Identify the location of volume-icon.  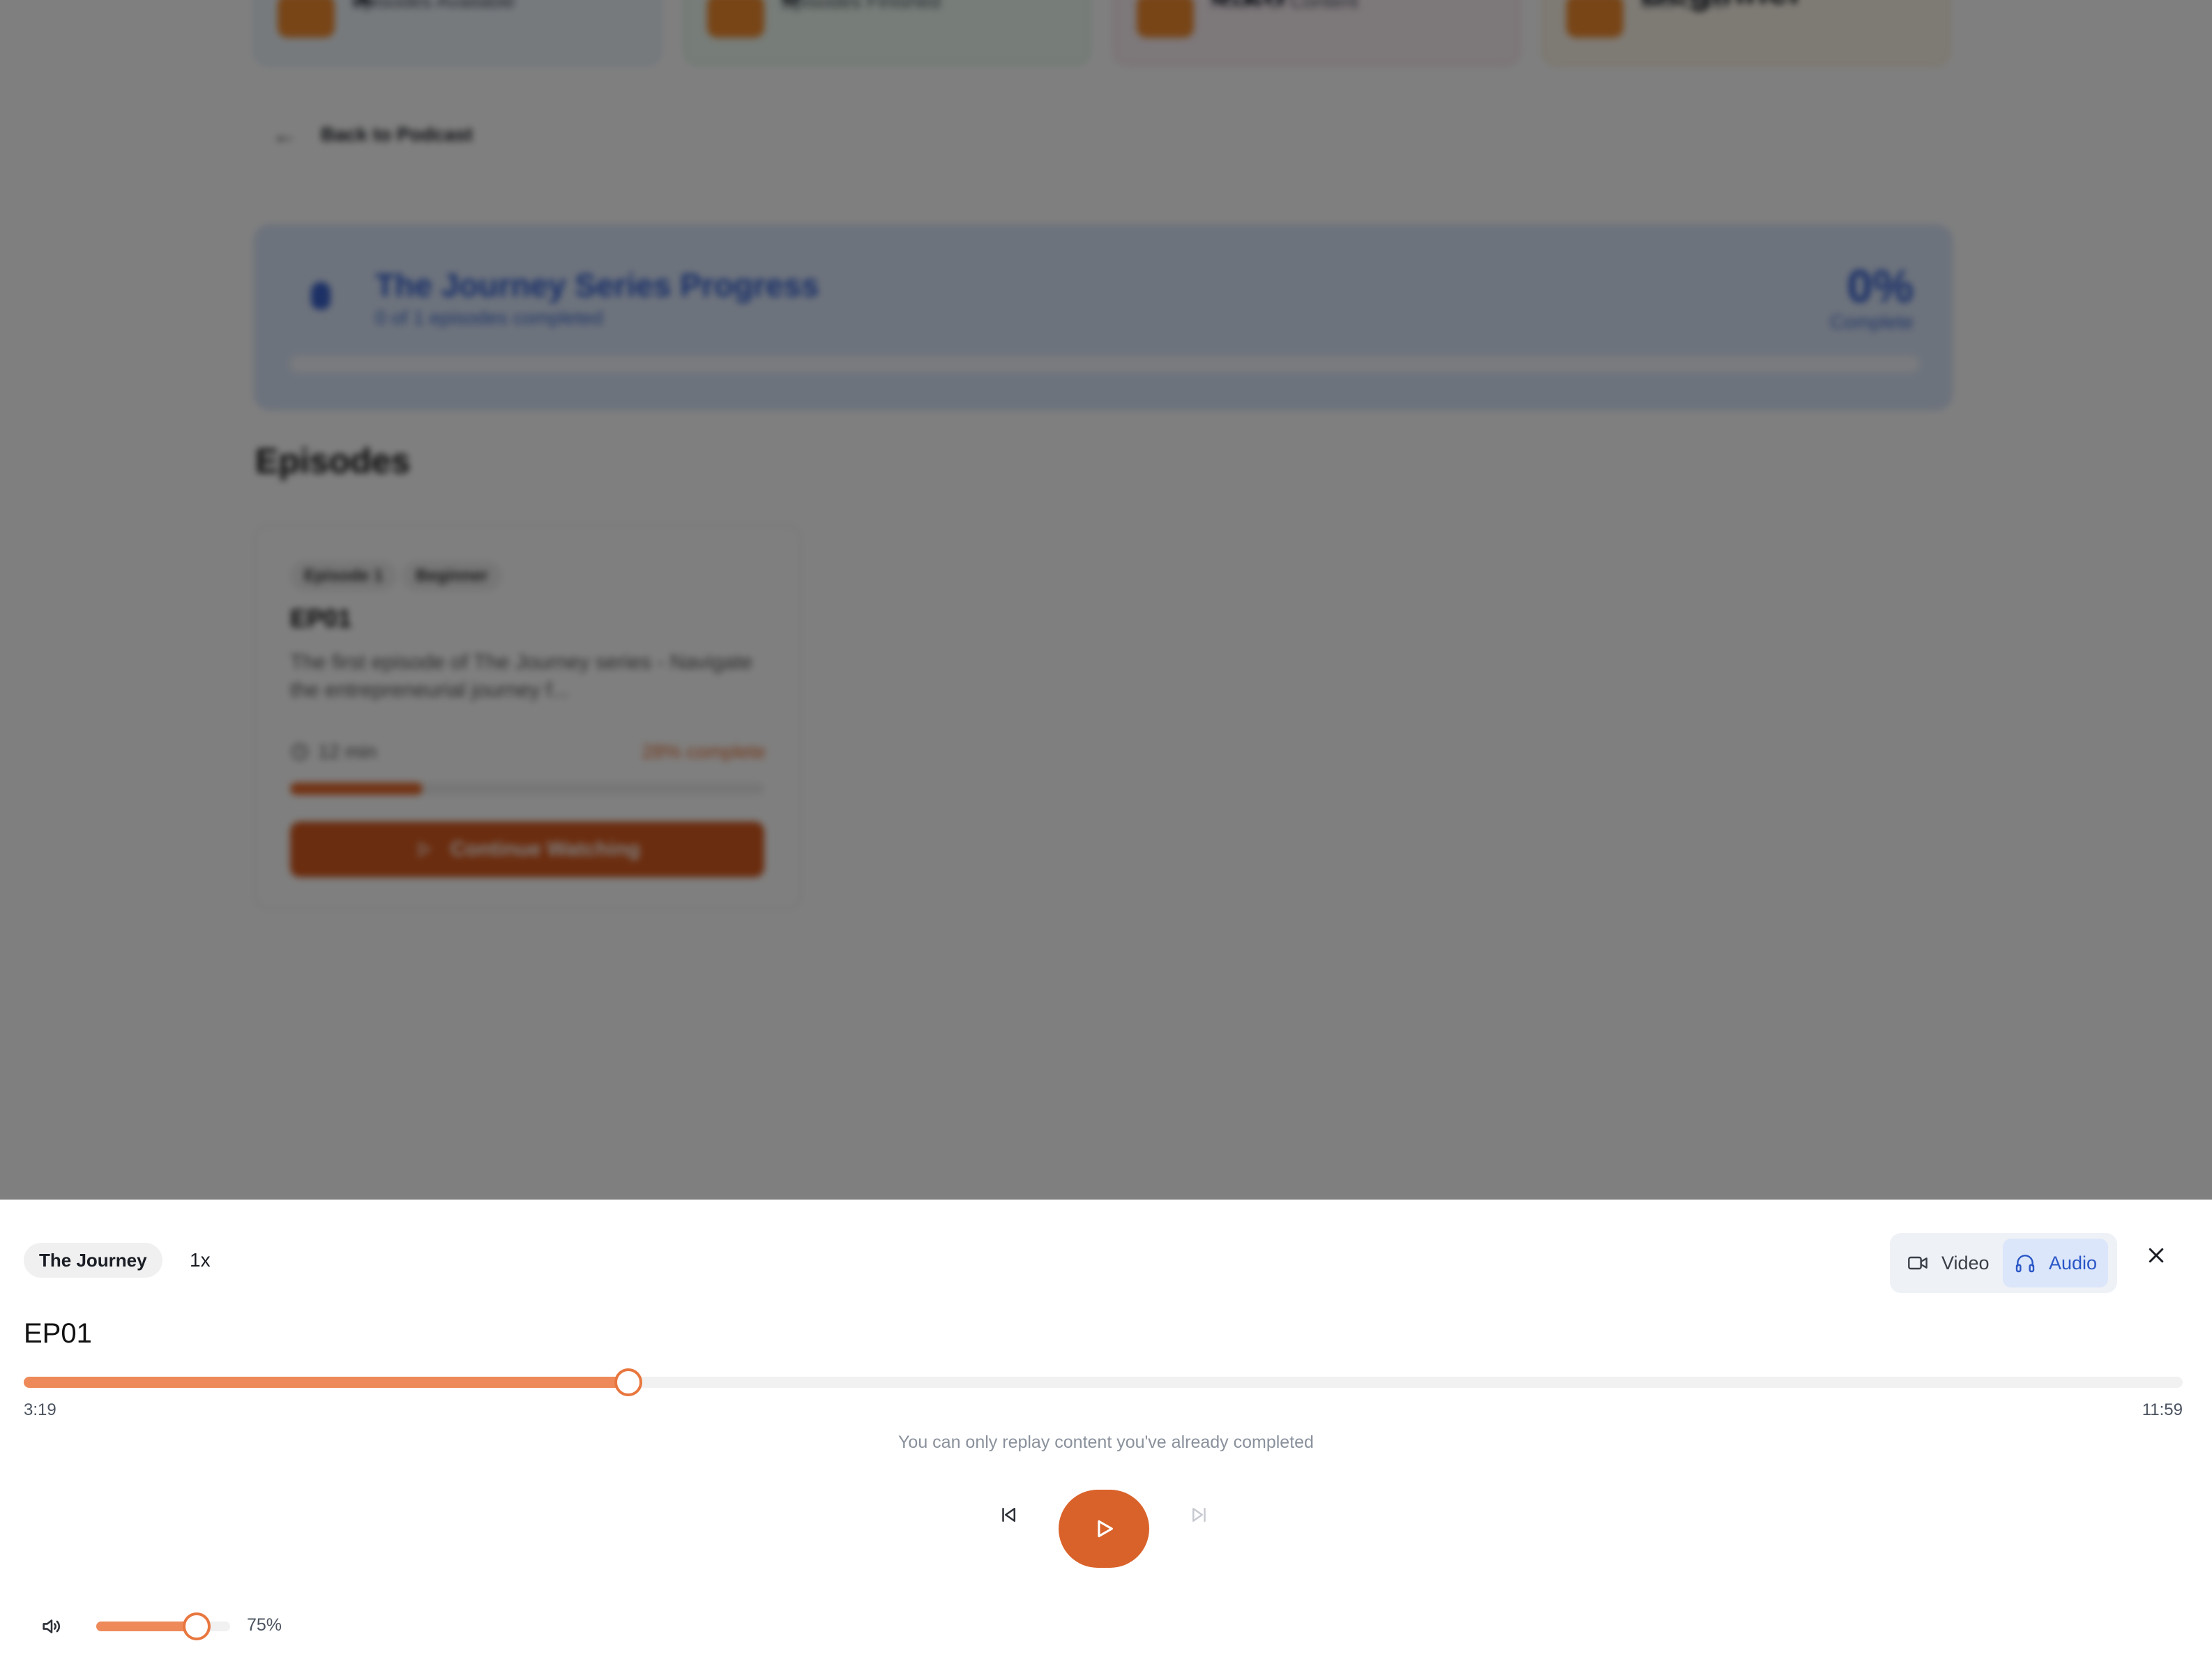
(51, 1626).